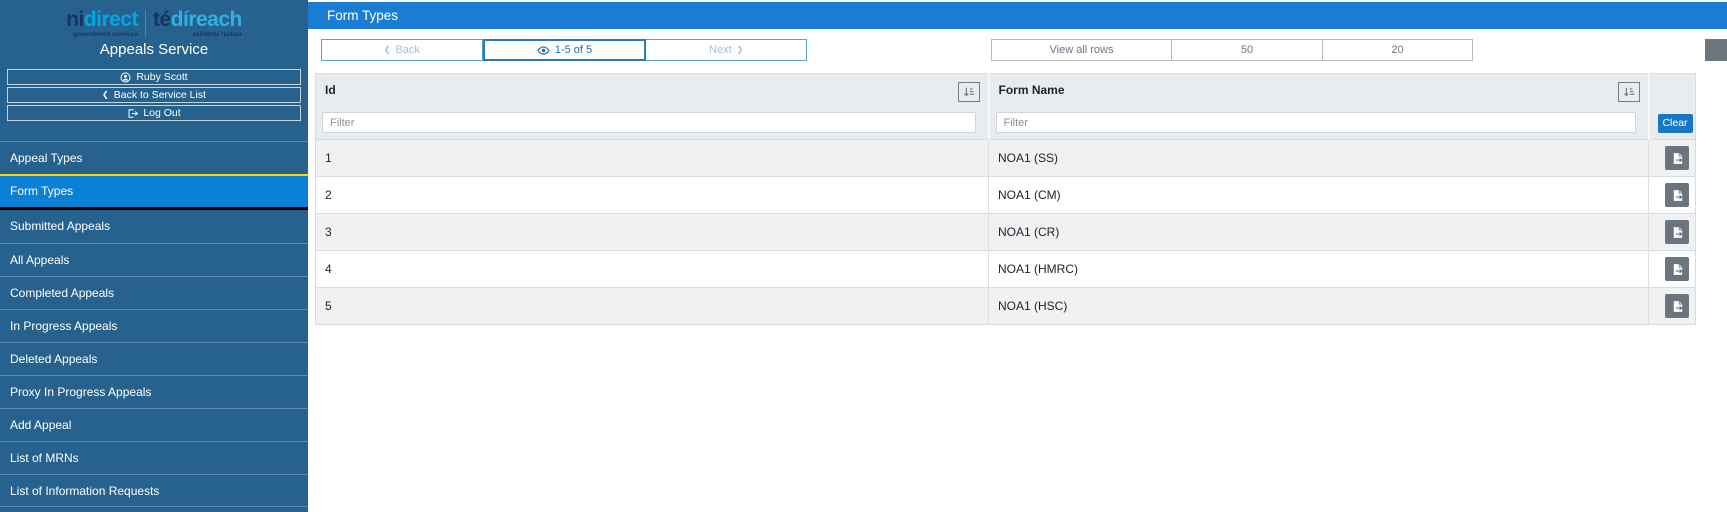  I want to click on sort-id-button, so click(968, 92).